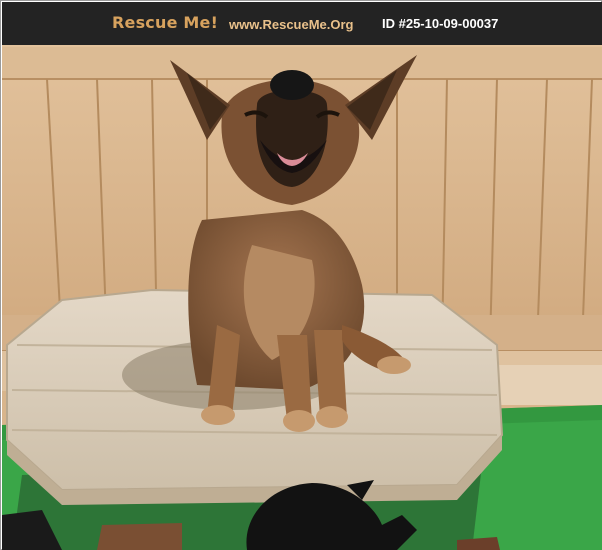  What do you see at coordinates (440, 23) in the screenshot?
I see `listing-id: ID #25-10-09-00037` at bounding box center [440, 23].